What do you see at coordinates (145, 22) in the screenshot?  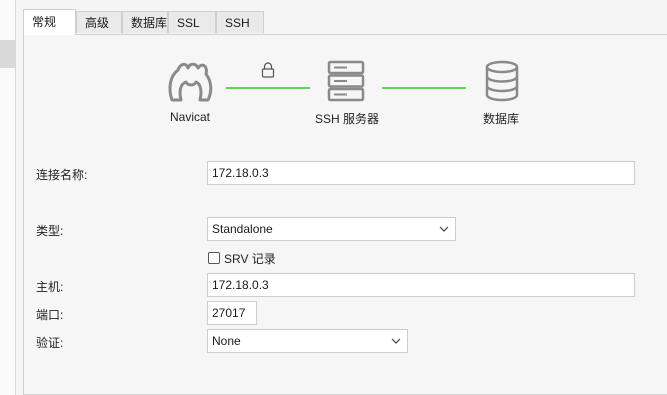 I see `tab-database: 数据库` at bounding box center [145, 22].